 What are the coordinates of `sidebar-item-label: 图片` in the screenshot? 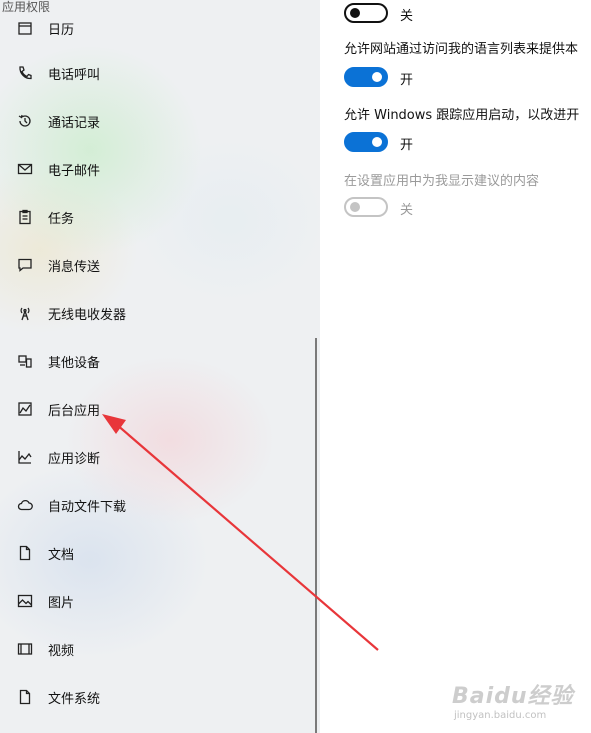 It's located at (61, 603).